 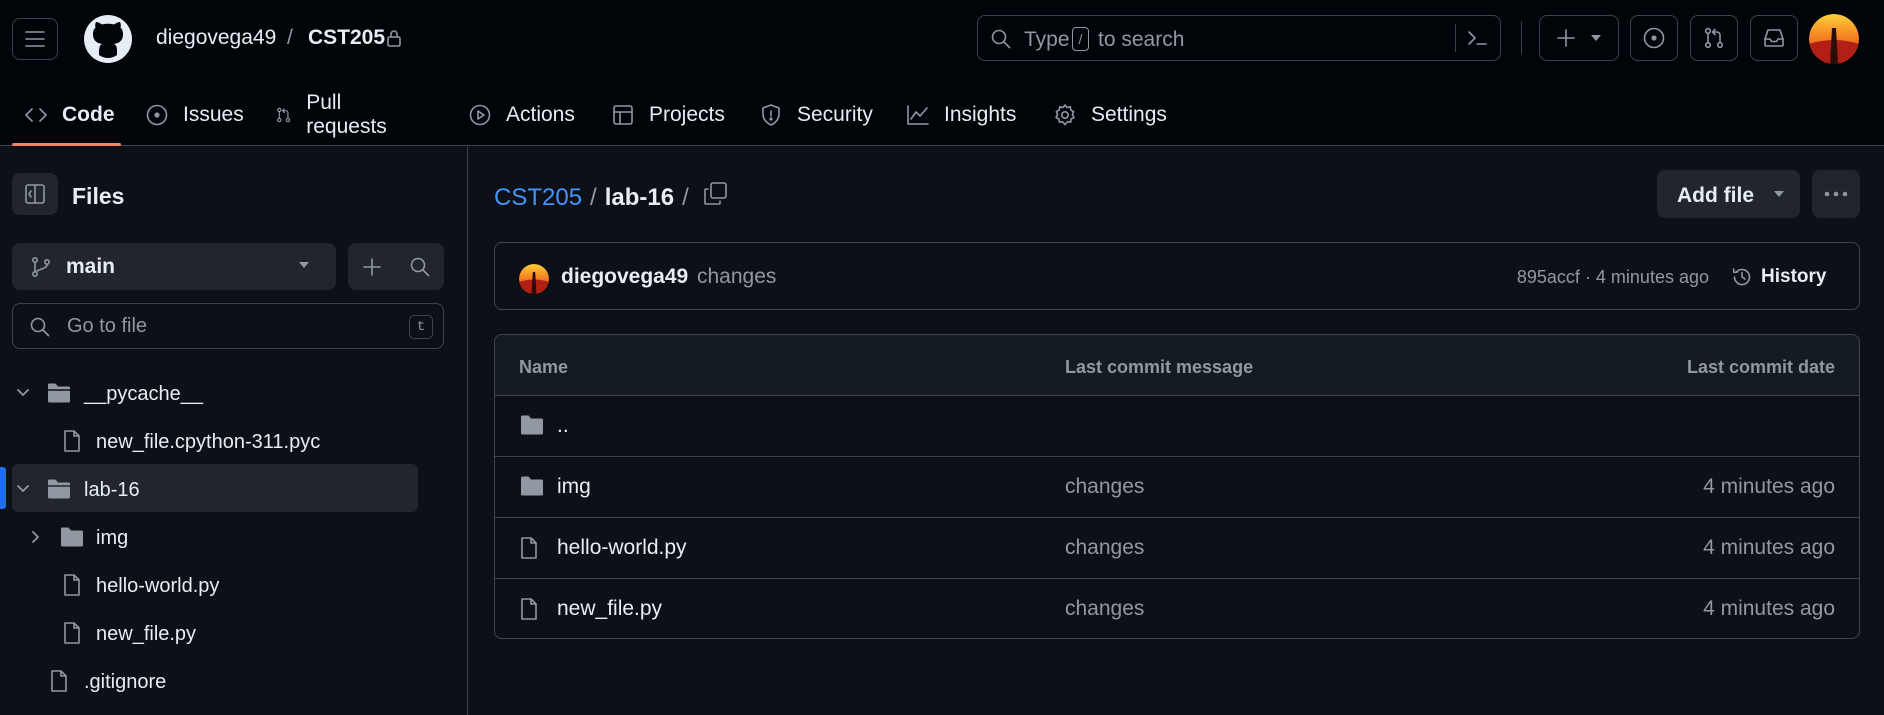 I want to click on tab-code: Code, so click(x=69, y=115).